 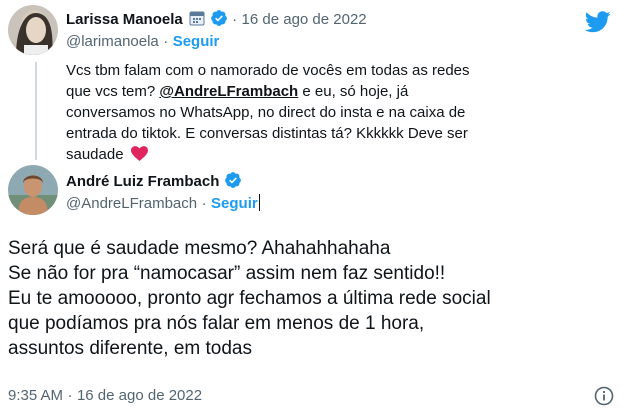 What do you see at coordinates (139, 153) in the screenshot?
I see `heart-emoji-icon` at bounding box center [139, 153].